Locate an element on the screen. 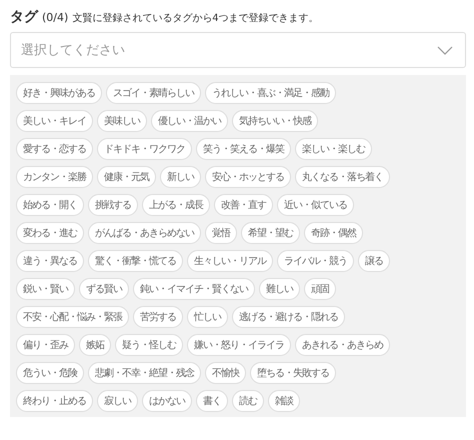 The width and height of the screenshot is (474, 440). tag-chip: 偏り・歪み is located at coordinates (45, 345).